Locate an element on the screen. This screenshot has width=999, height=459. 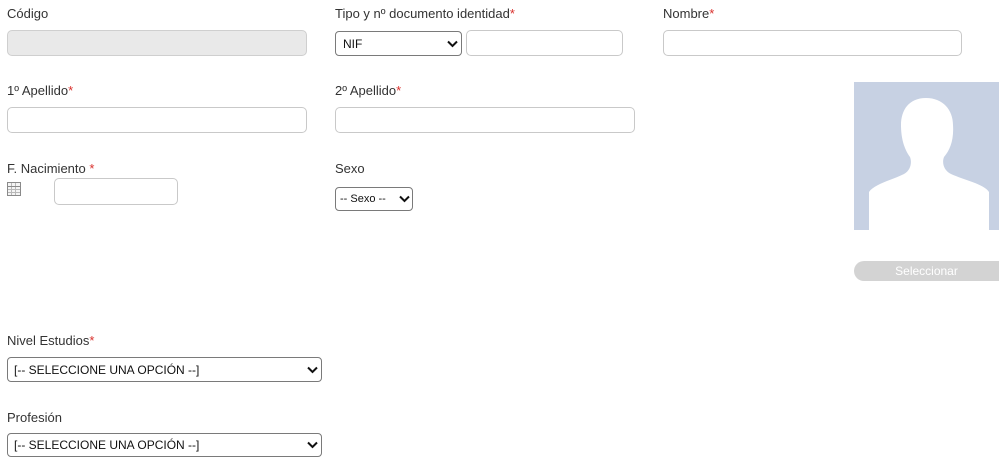
nombre-input is located at coordinates (812, 43).